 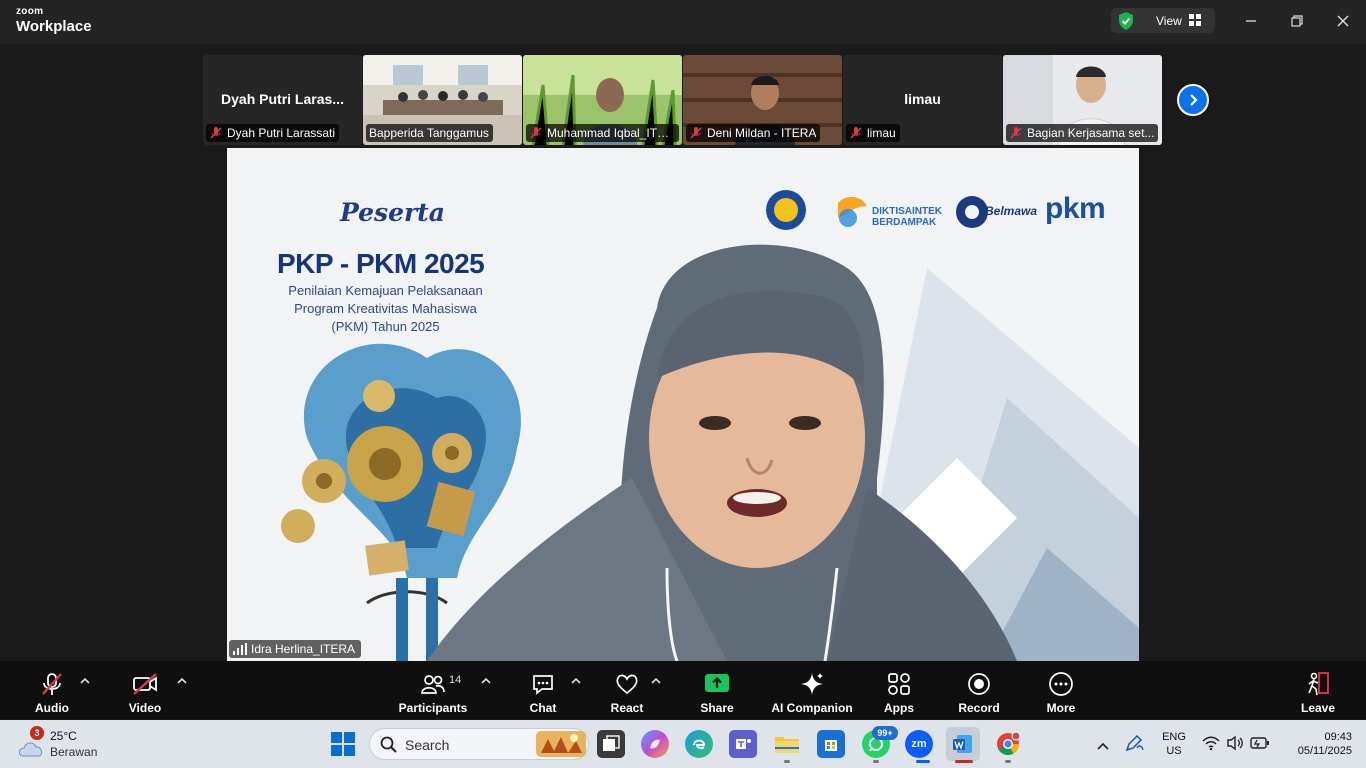 I want to click on pen-tray-button, so click(x=1135, y=745).